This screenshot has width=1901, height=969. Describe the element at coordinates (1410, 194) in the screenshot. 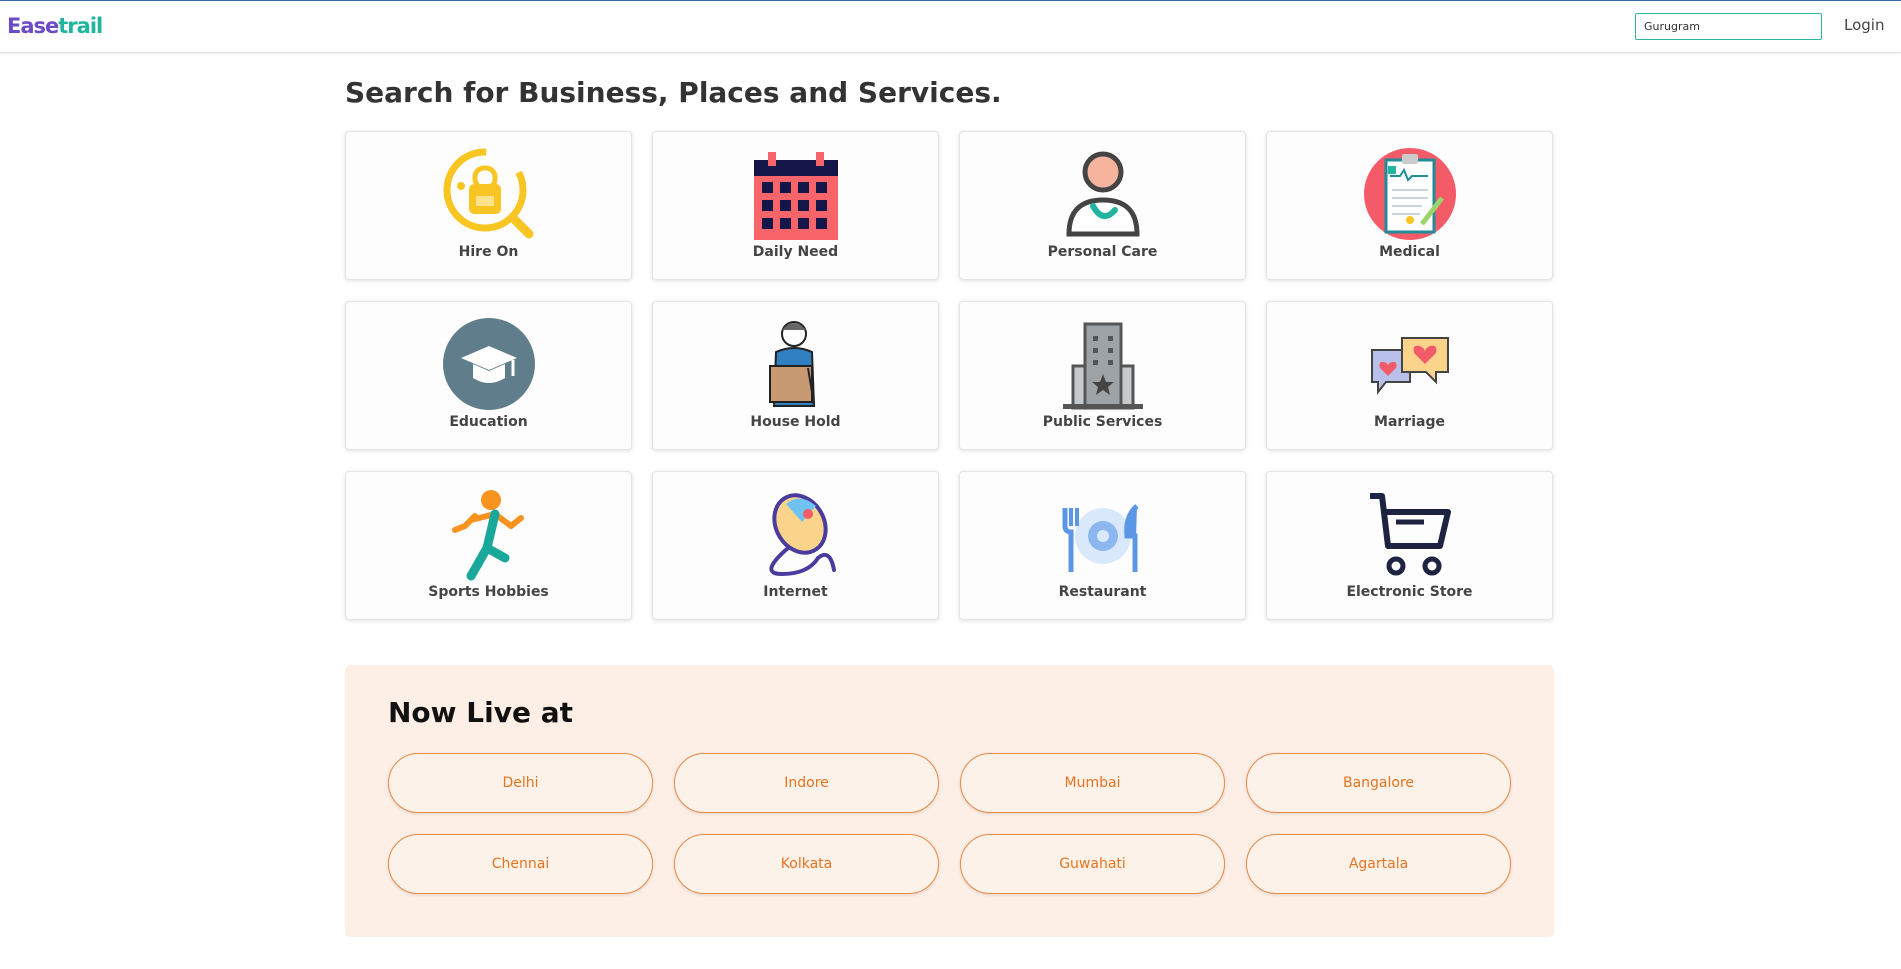

I see `medical-clipboard-icon` at that location.